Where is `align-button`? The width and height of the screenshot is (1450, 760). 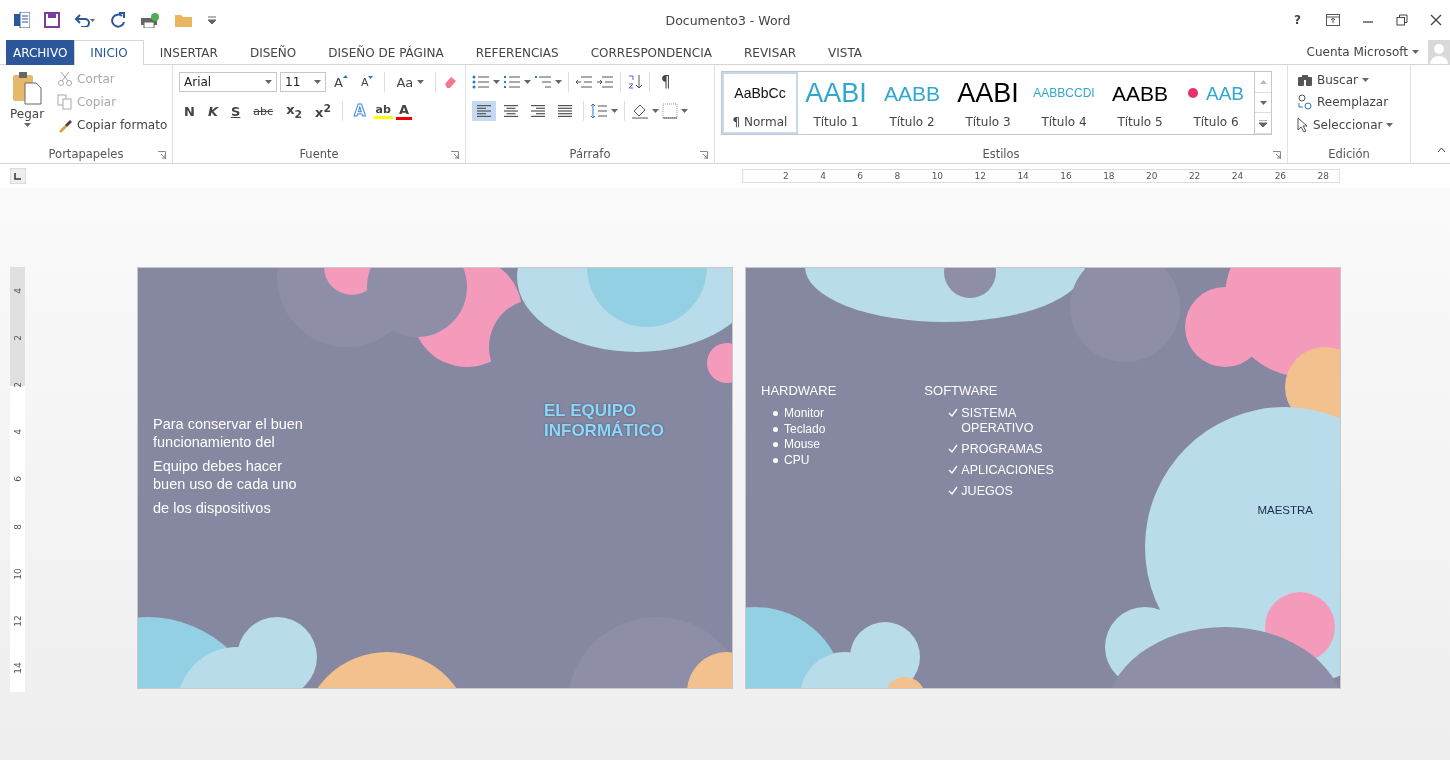 align-button is located at coordinates (484, 111).